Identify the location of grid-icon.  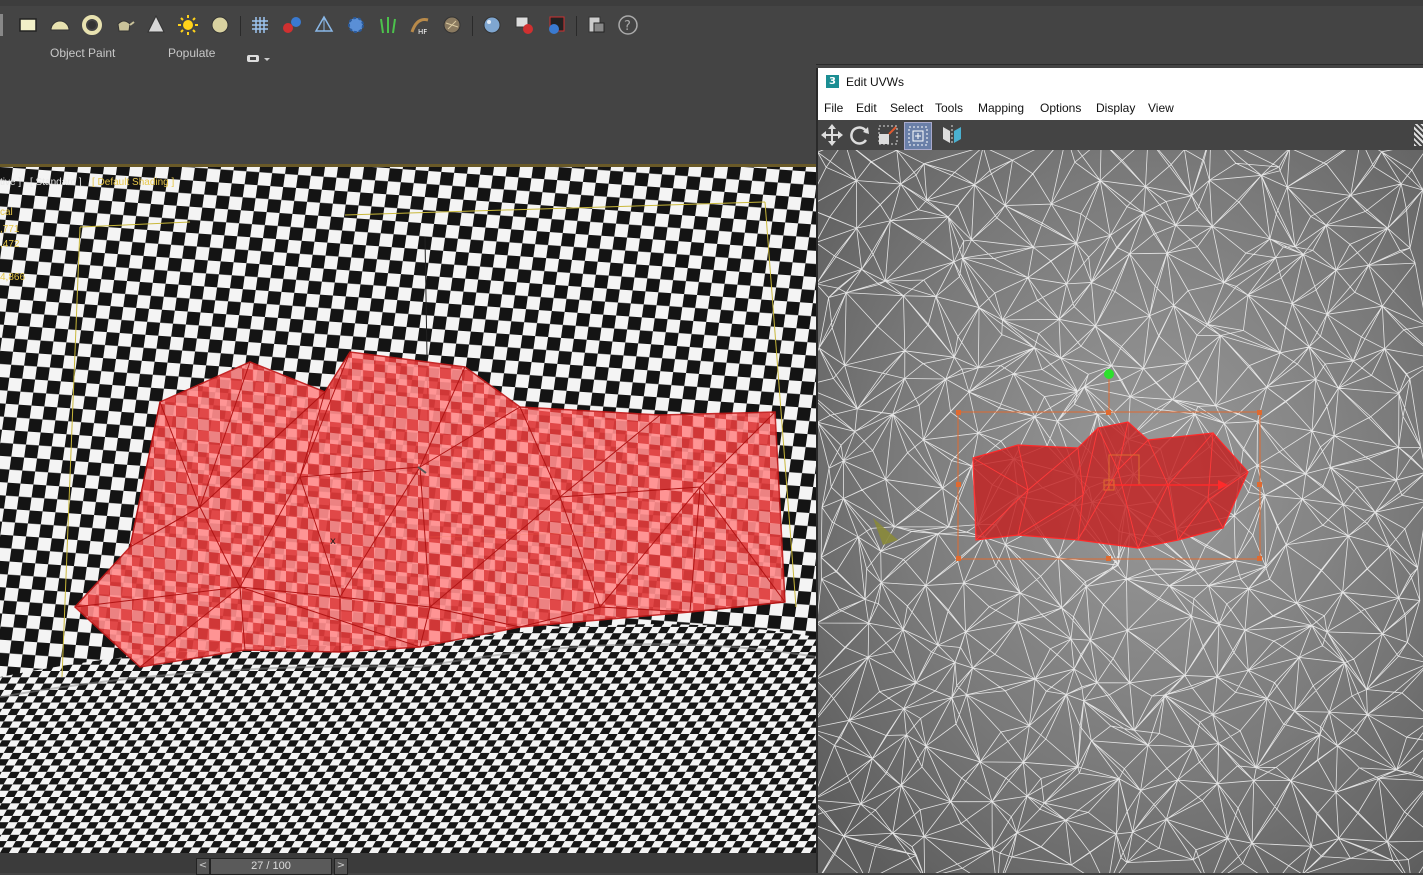
(260, 25).